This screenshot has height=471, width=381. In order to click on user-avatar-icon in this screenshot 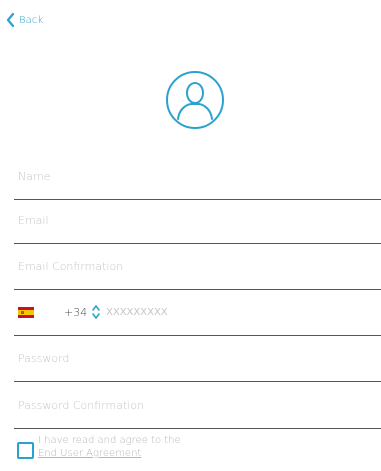, I will do `click(195, 100)`.